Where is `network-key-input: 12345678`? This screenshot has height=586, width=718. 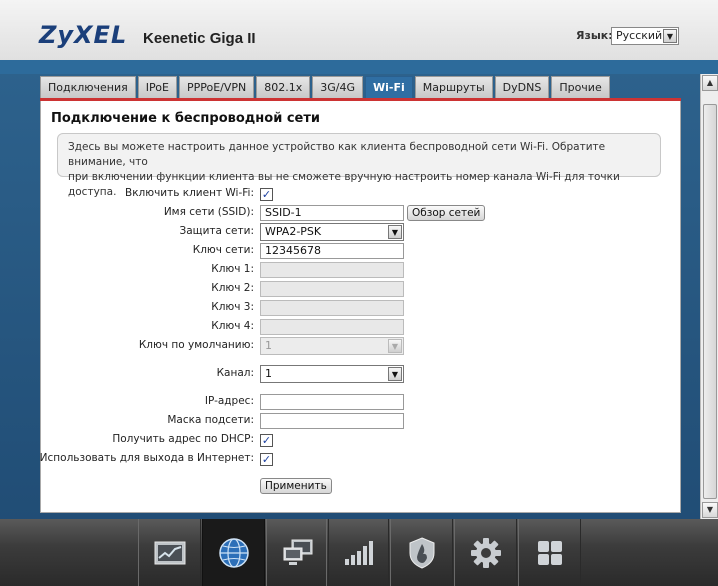 network-key-input: 12345678 is located at coordinates (332, 251).